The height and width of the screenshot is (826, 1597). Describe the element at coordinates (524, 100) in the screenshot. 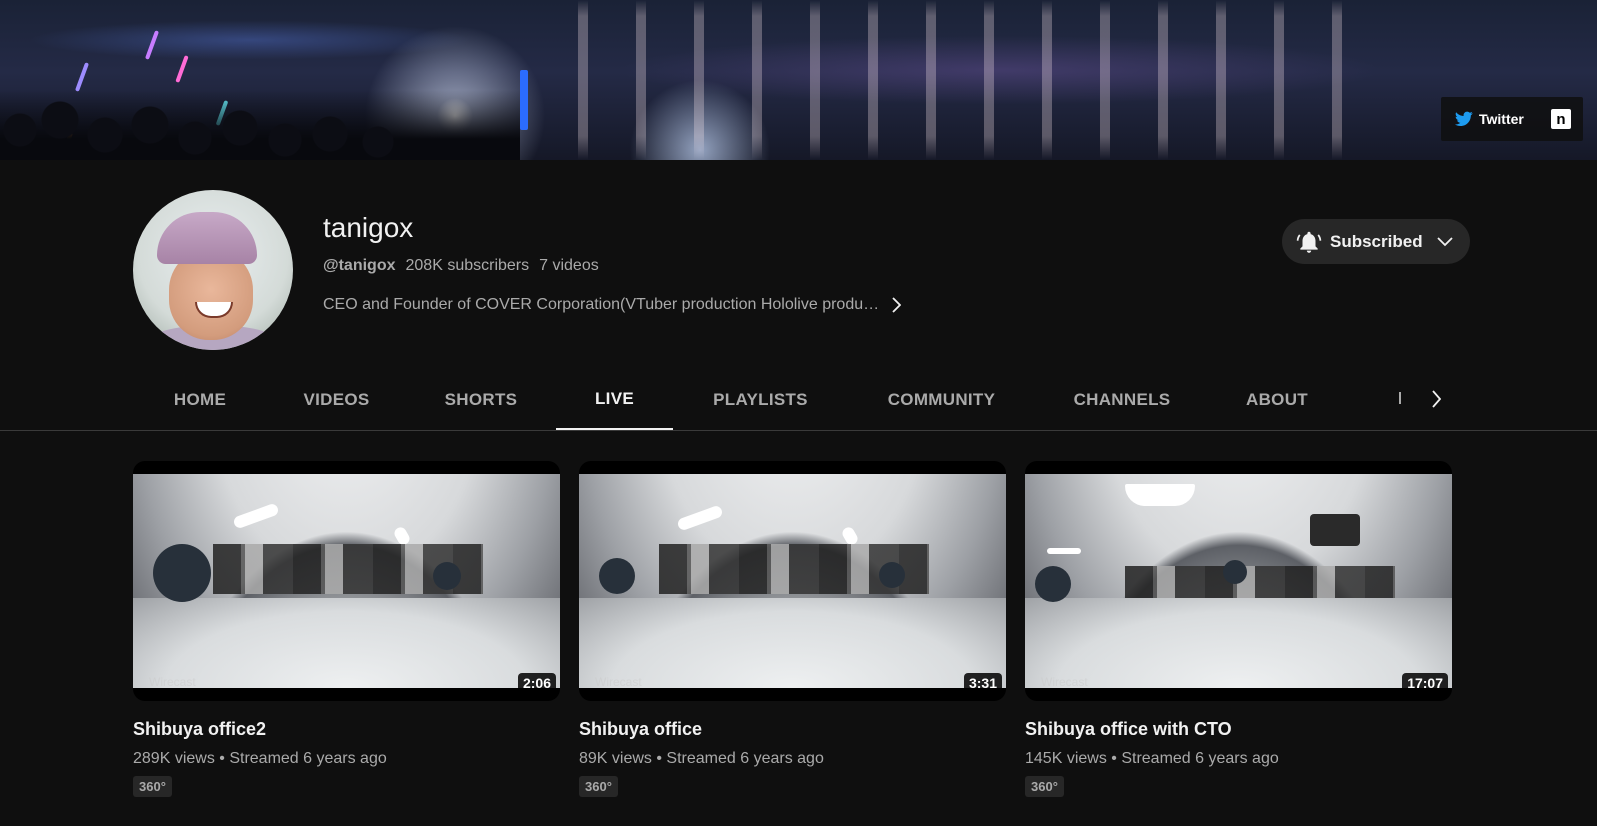

I see `stage-light` at that location.